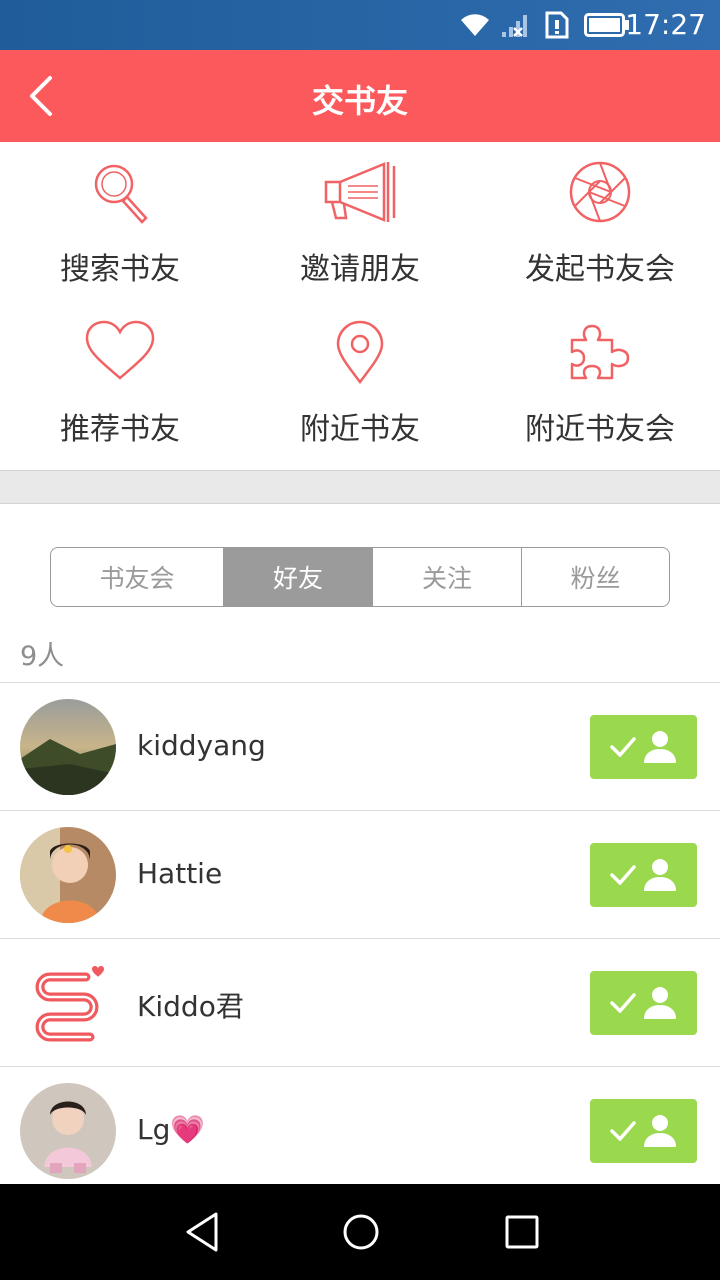 The height and width of the screenshot is (1280, 720). I want to click on aperture-icon, so click(600, 192).